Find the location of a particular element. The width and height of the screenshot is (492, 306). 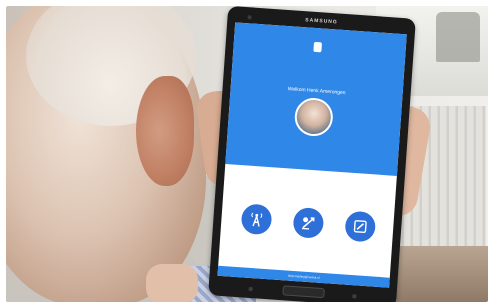

home-button is located at coordinates (303, 292).